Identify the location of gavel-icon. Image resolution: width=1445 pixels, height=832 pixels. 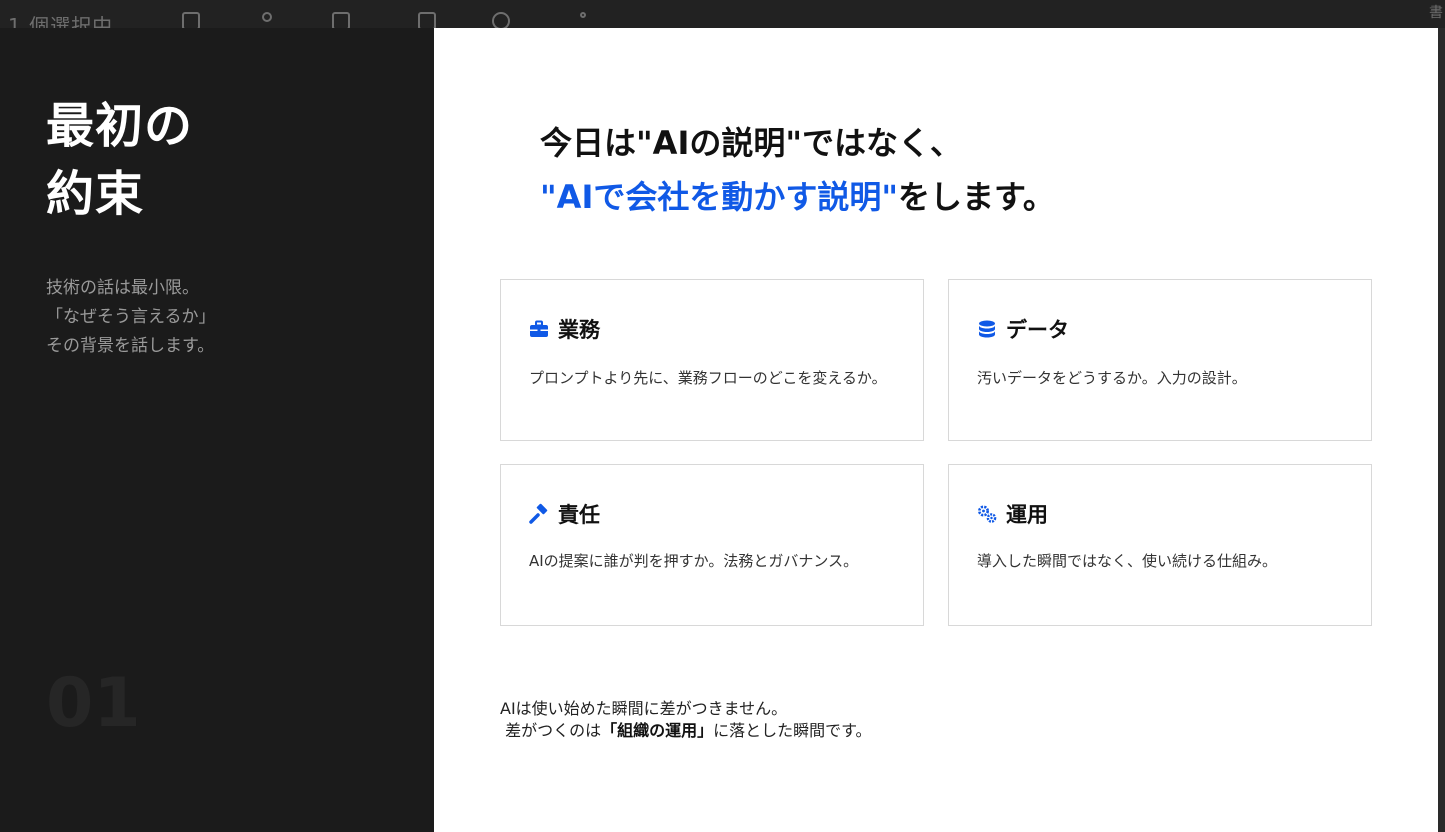
(538, 513).